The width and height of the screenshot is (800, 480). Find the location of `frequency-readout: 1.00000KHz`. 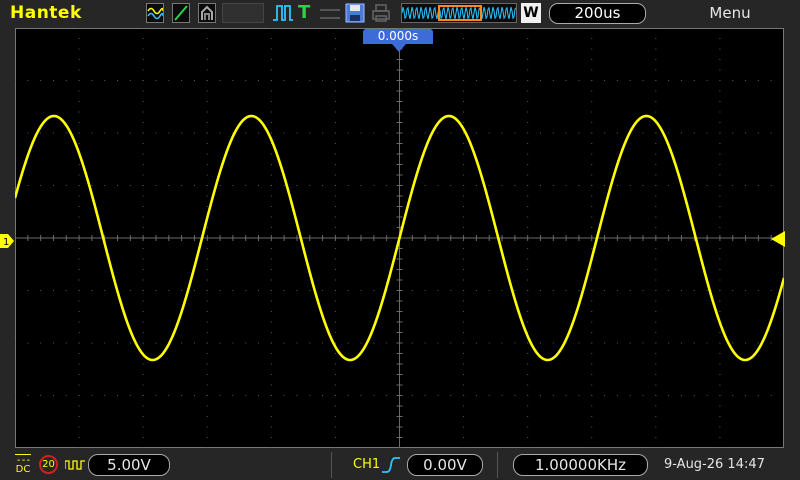

frequency-readout: 1.00000KHz is located at coordinates (580, 465).